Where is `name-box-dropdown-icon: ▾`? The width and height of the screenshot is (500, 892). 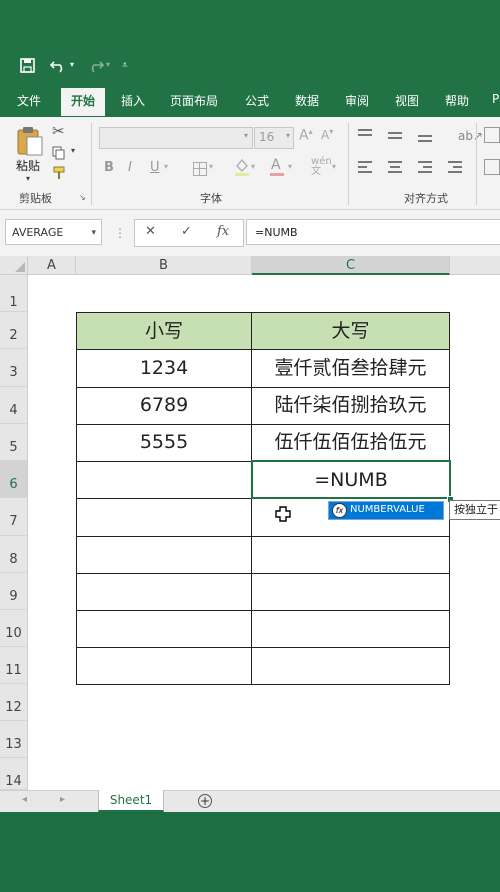 name-box-dropdown-icon: ▾ is located at coordinates (93, 233).